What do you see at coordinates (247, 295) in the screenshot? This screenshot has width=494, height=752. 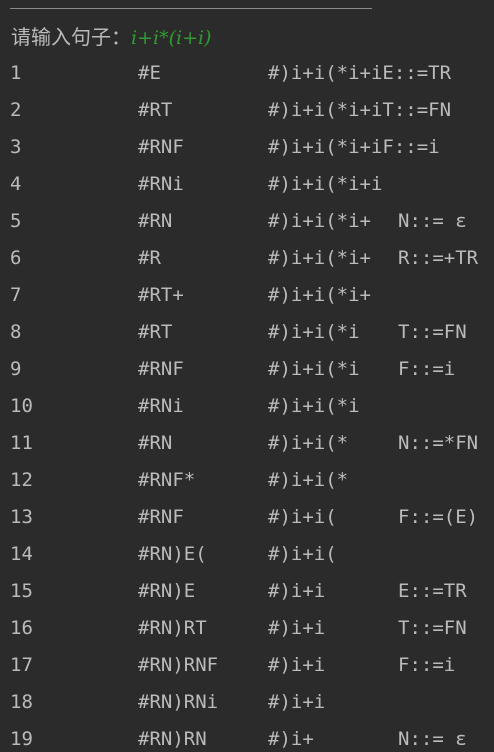 I see `trace-row: 7 #RT+ #)i+i(*i+` at bounding box center [247, 295].